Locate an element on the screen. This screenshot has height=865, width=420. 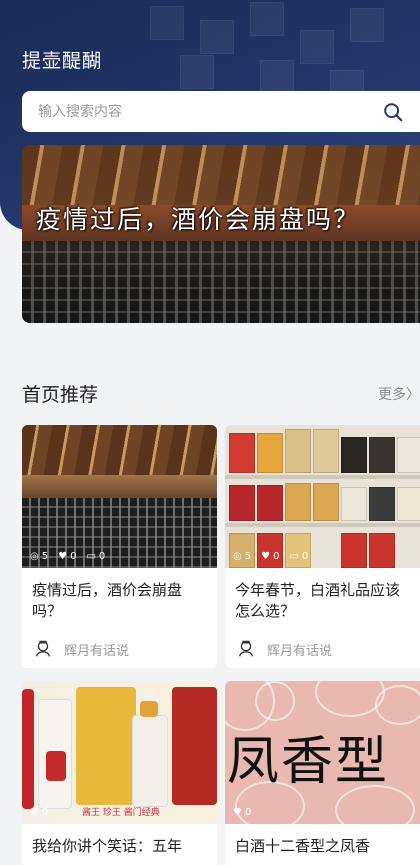
card-title: 白酒十二香型之凤香 is located at coordinates (303, 846).